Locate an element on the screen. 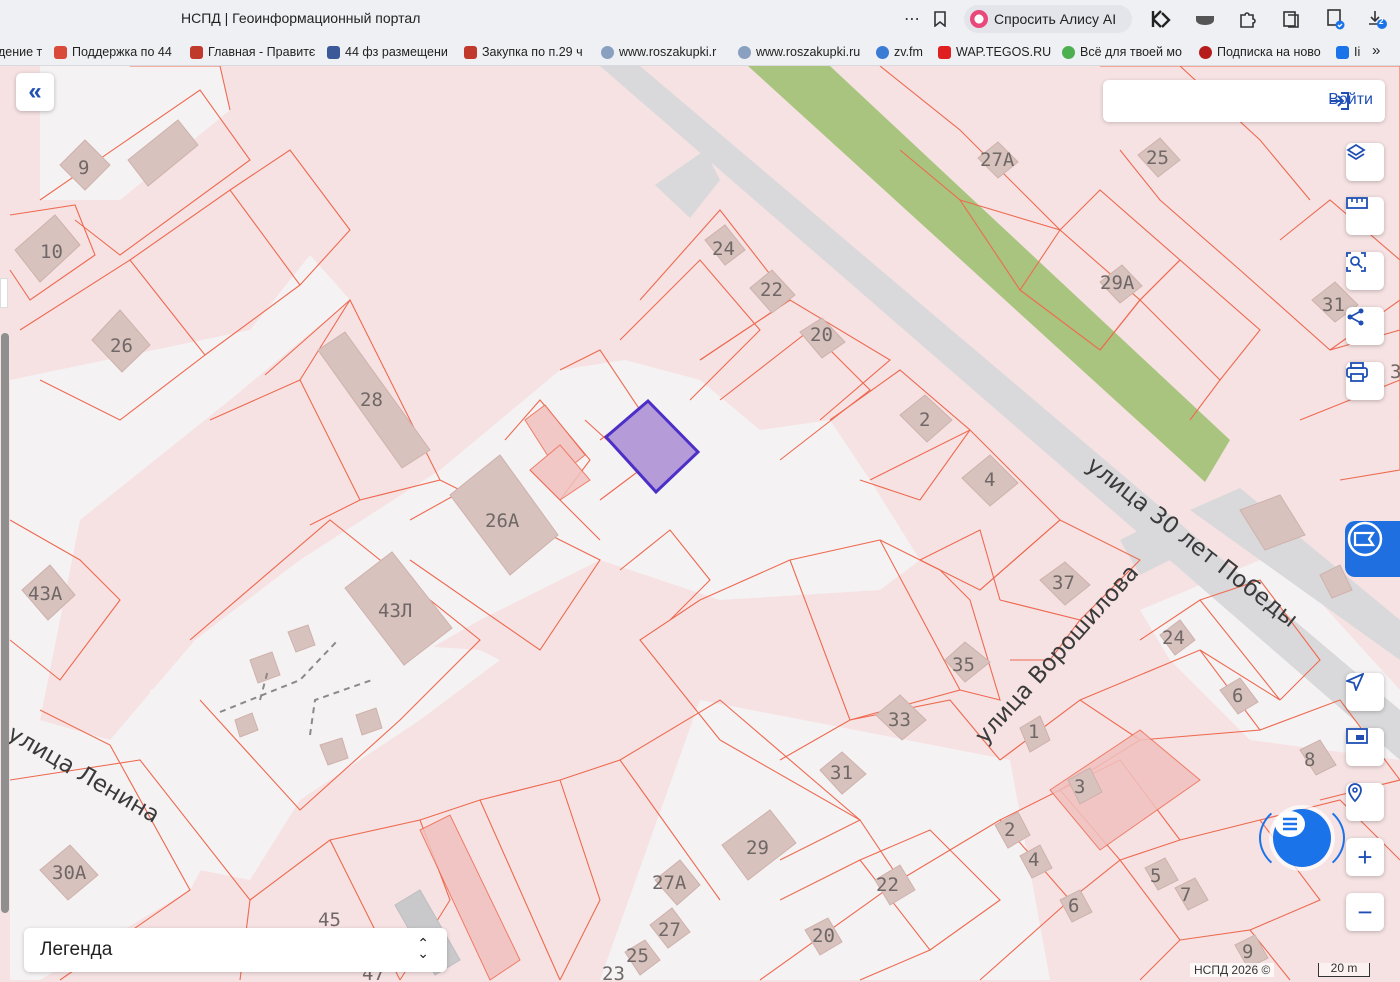 This screenshot has height=982, width=1400. layers-icon is located at coordinates (1365, 162).